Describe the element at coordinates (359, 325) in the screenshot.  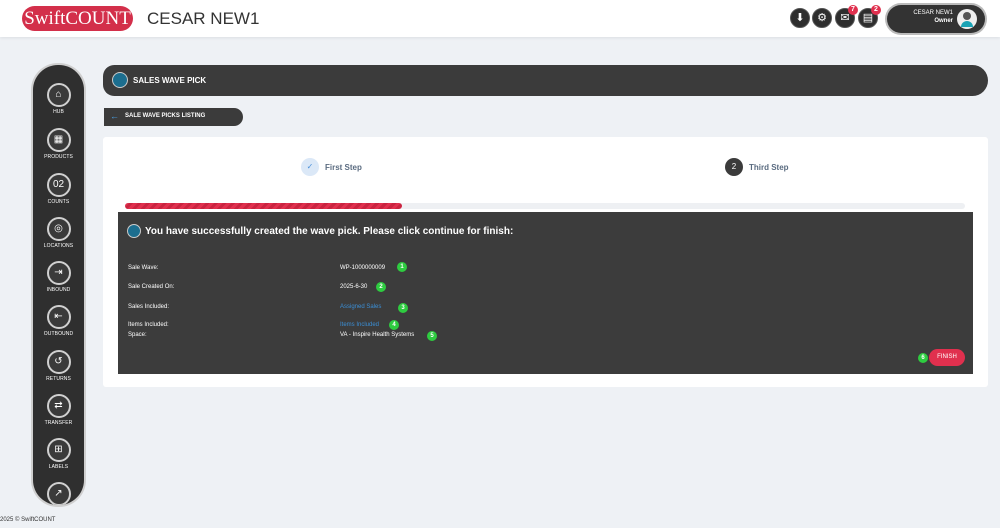
I see `items-included-link: Items Included` at that location.